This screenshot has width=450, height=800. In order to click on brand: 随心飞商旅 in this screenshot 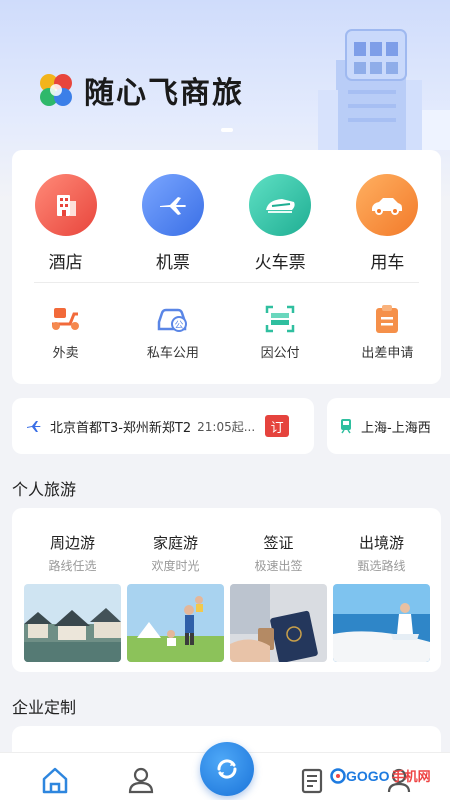, I will do `click(140, 90)`.